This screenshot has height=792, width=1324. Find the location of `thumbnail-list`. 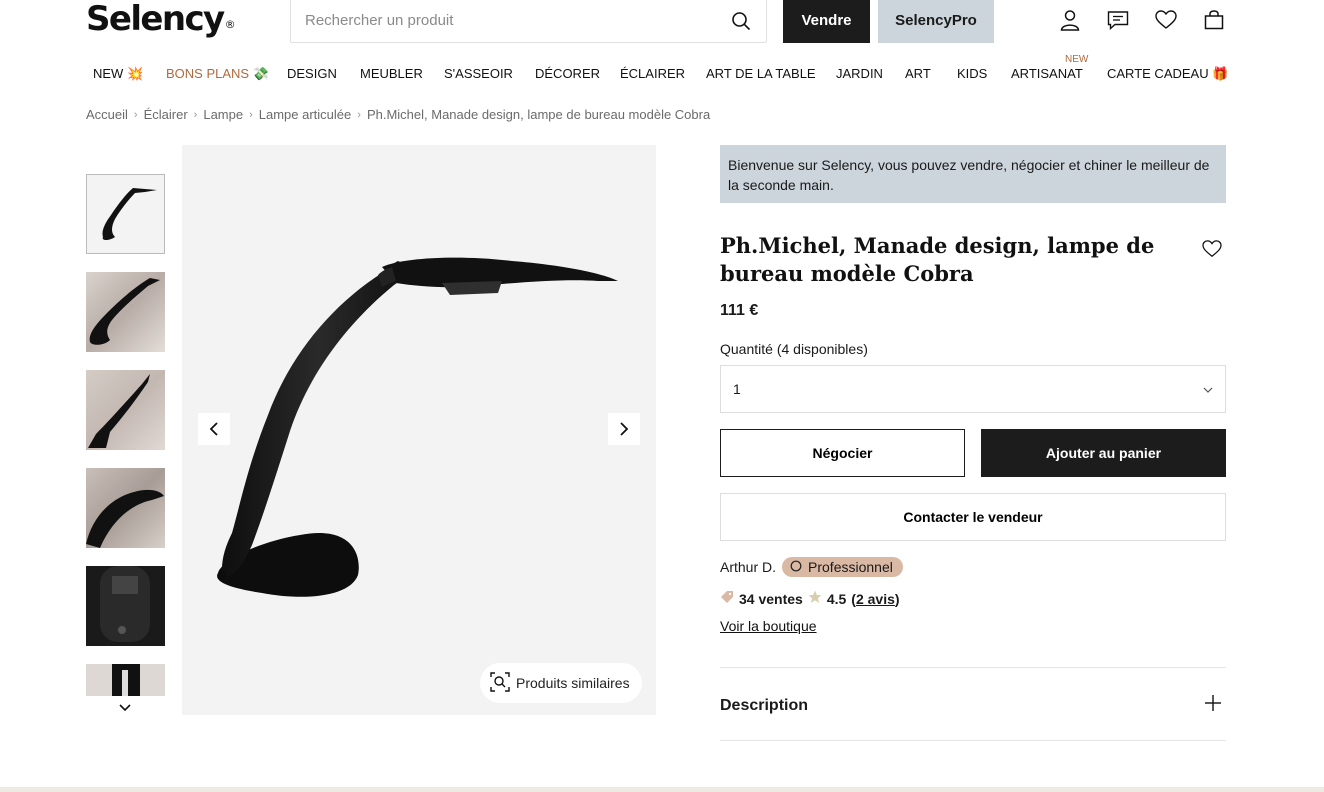

thumbnail-list is located at coordinates (126, 435).